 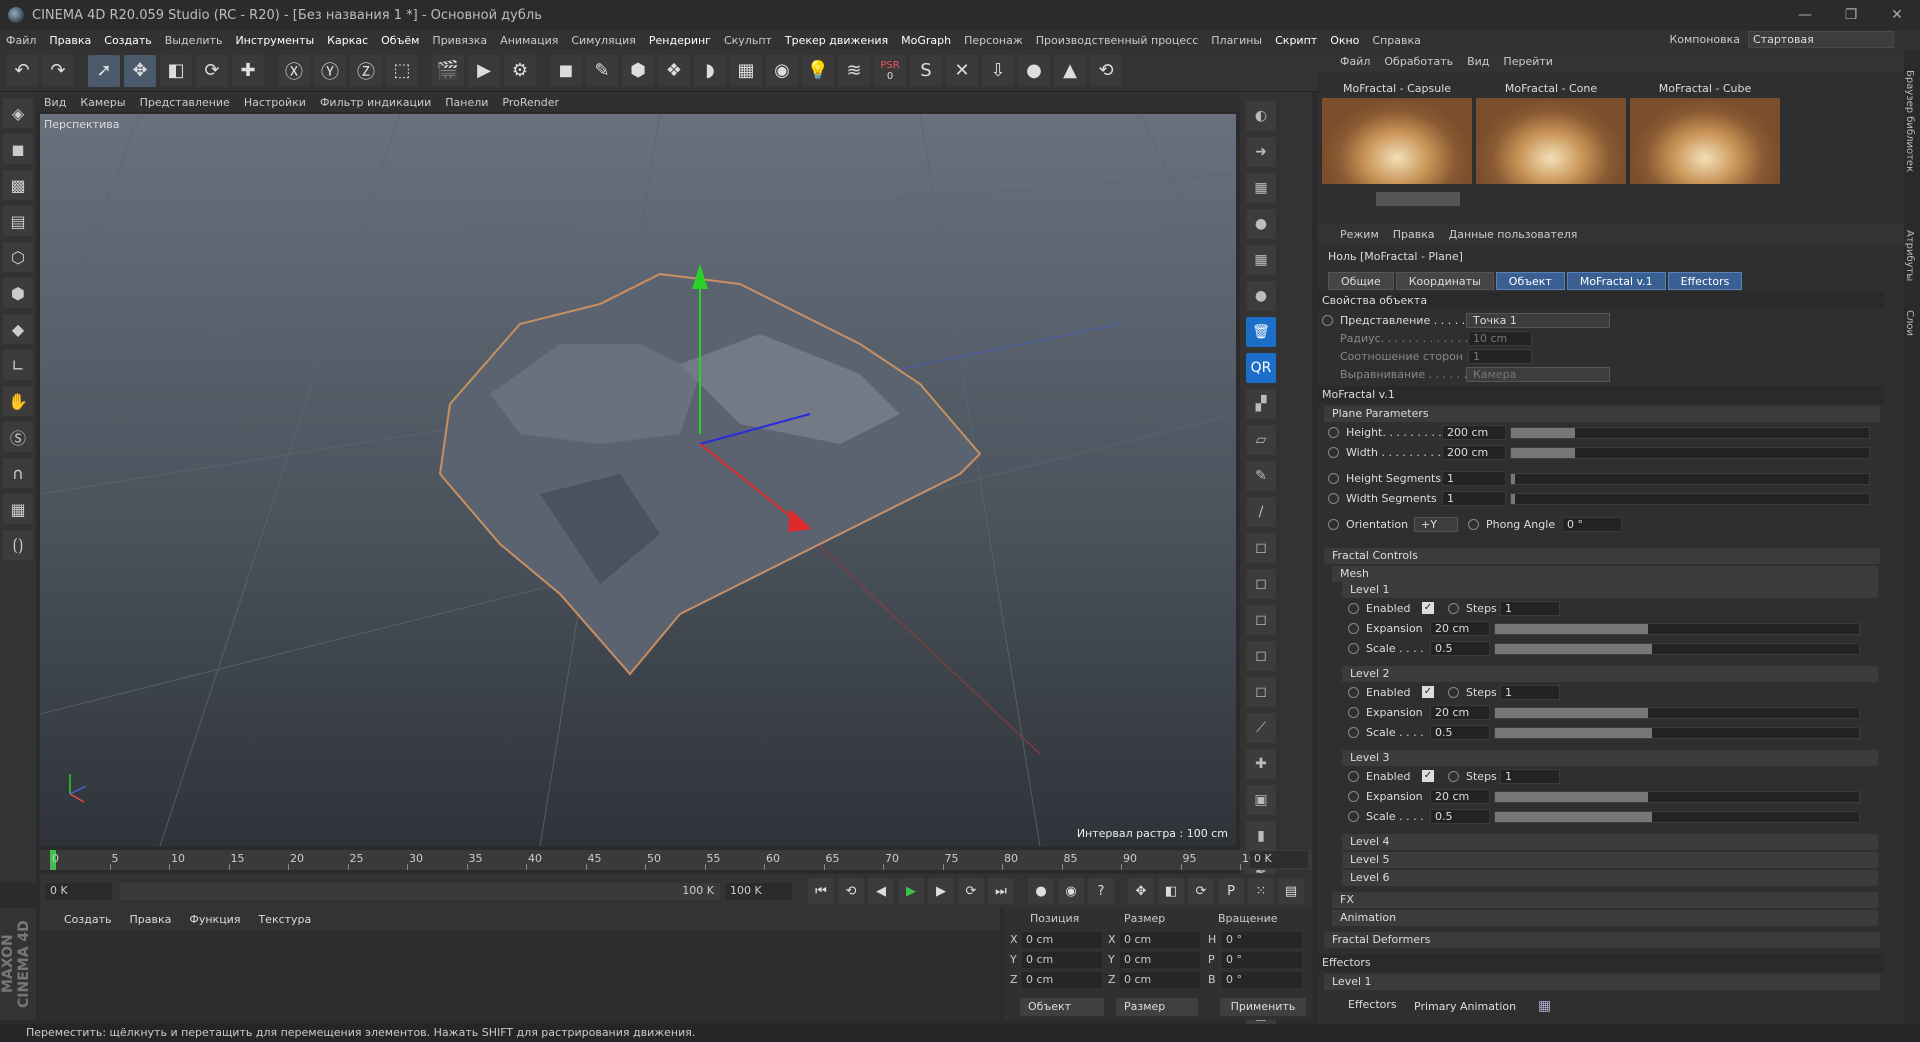 I want to click on texture-mode-icon: ▩, so click(x=18, y=185).